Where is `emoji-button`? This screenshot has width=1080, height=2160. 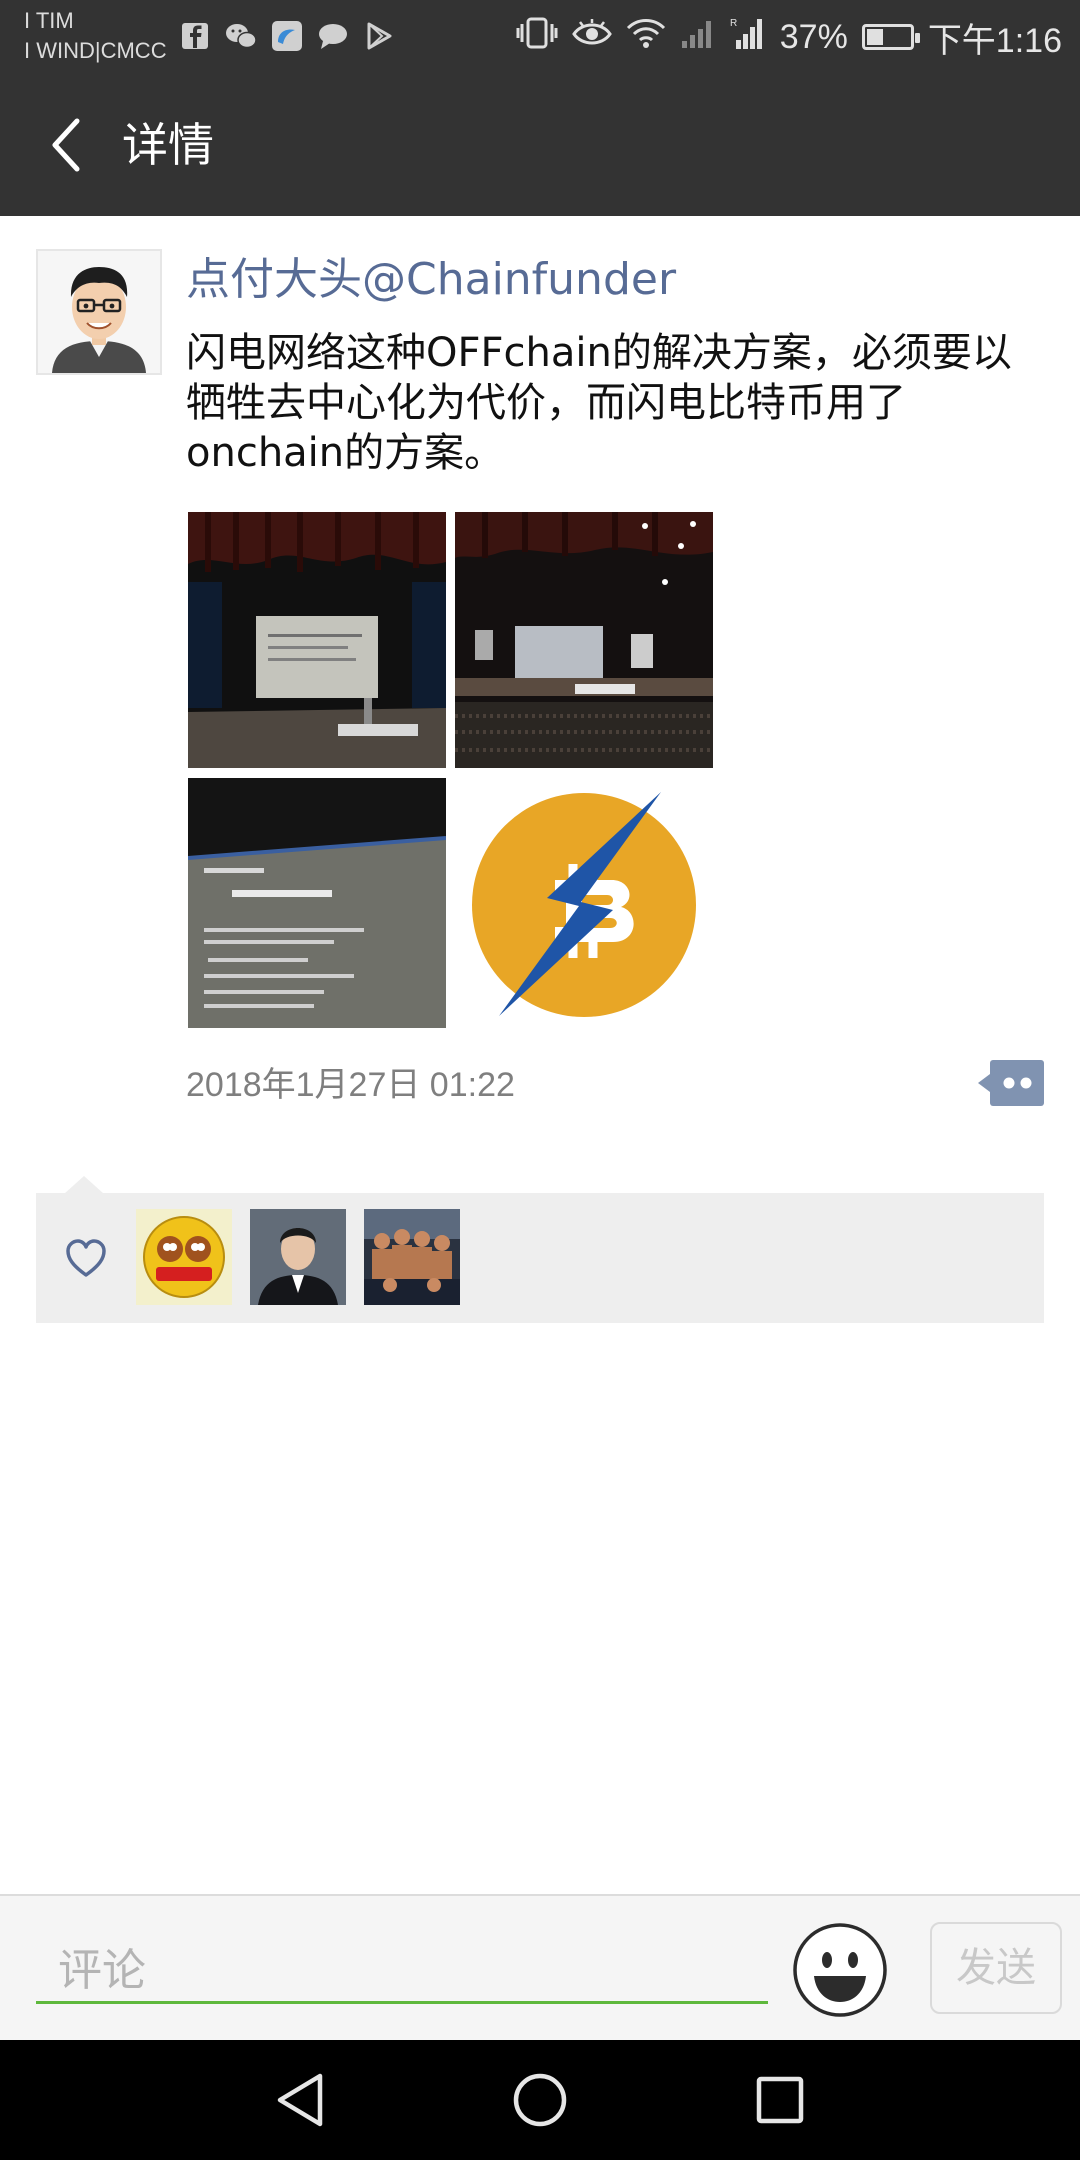 emoji-button is located at coordinates (840, 1970).